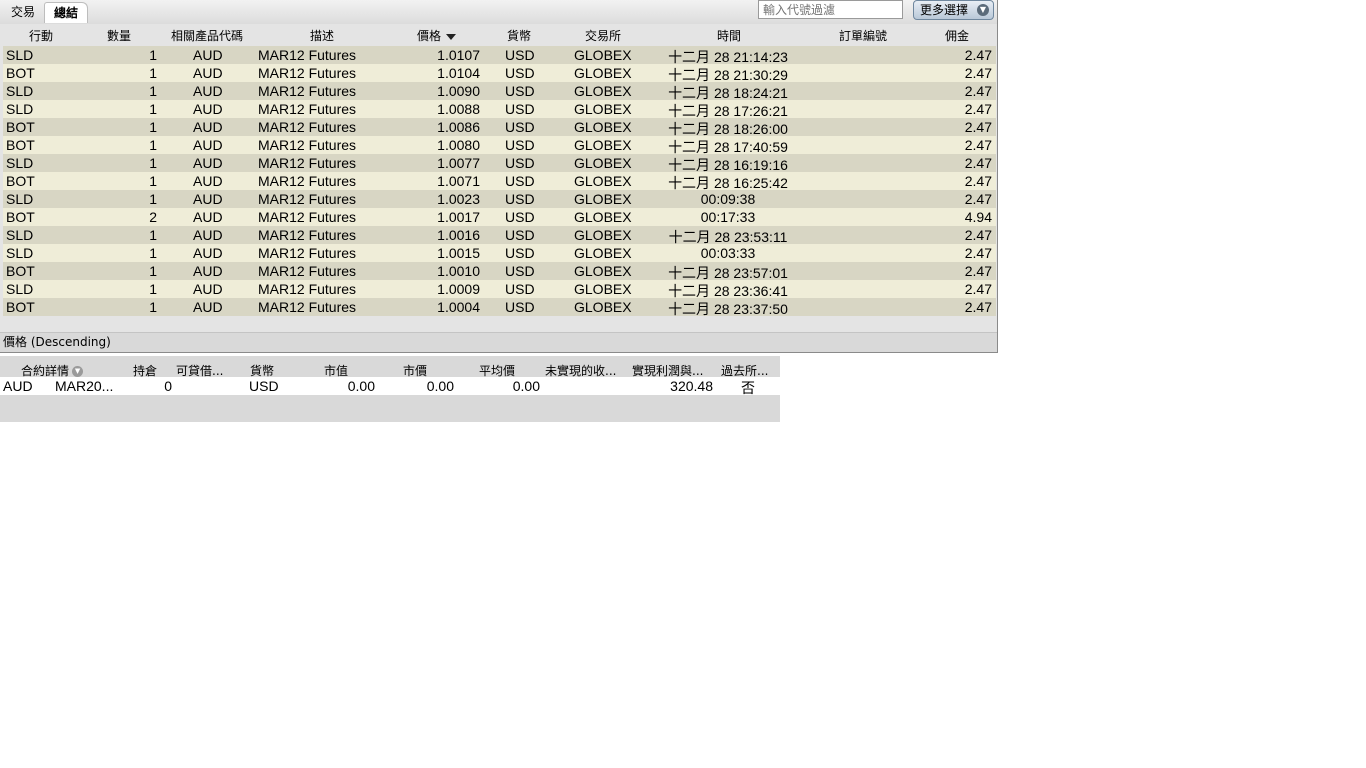 This screenshot has width=1366, height=768. I want to click on portfolio-symbol: AUD, so click(18, 386).